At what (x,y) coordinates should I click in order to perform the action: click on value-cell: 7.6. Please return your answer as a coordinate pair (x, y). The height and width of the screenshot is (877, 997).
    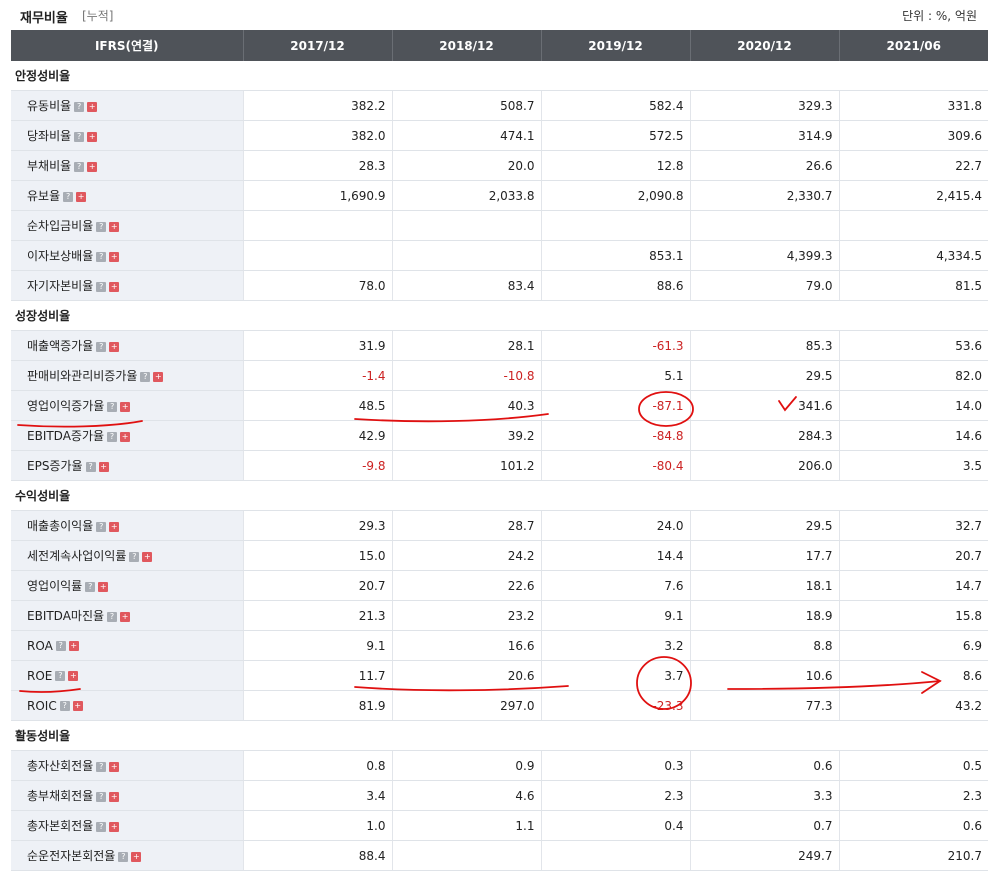
    Looking at the image, I should click on (615, 585).